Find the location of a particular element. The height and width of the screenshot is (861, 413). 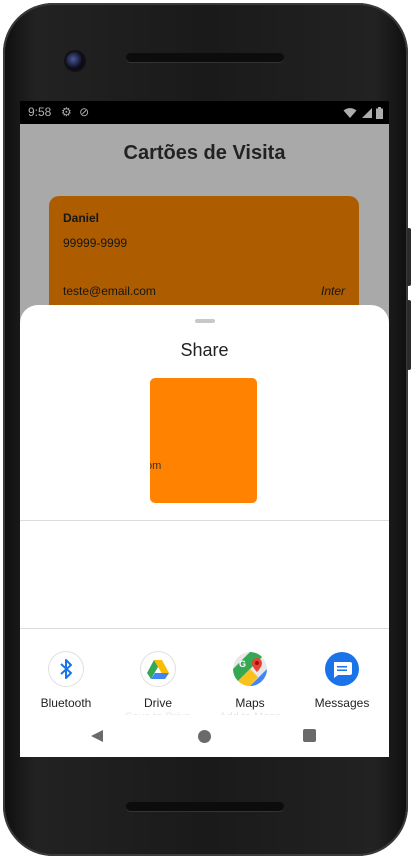

svg-text: G is located at coordinates (242, 664).